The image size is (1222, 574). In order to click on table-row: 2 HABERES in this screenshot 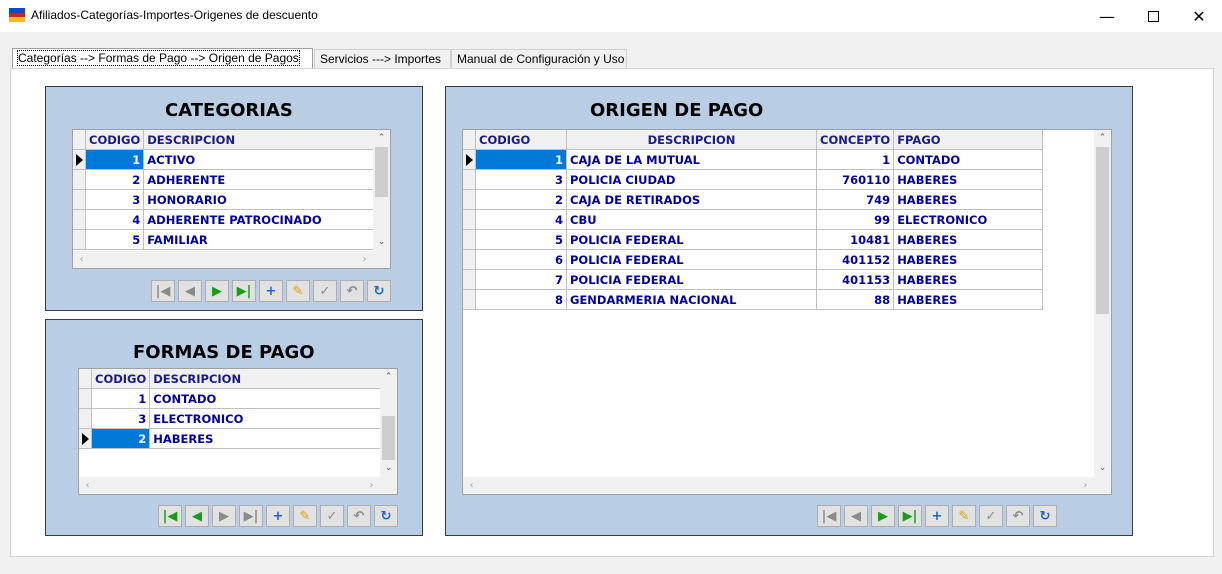, I will do `click(230, 438)`.